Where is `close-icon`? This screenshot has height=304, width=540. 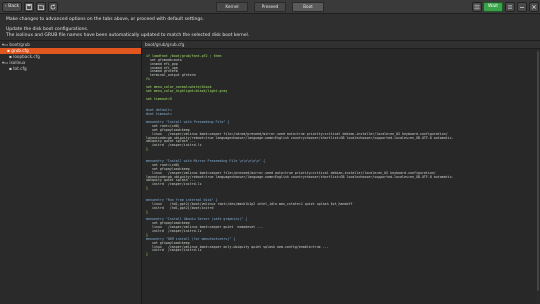 close-icon is located at coordinates (534, 7).